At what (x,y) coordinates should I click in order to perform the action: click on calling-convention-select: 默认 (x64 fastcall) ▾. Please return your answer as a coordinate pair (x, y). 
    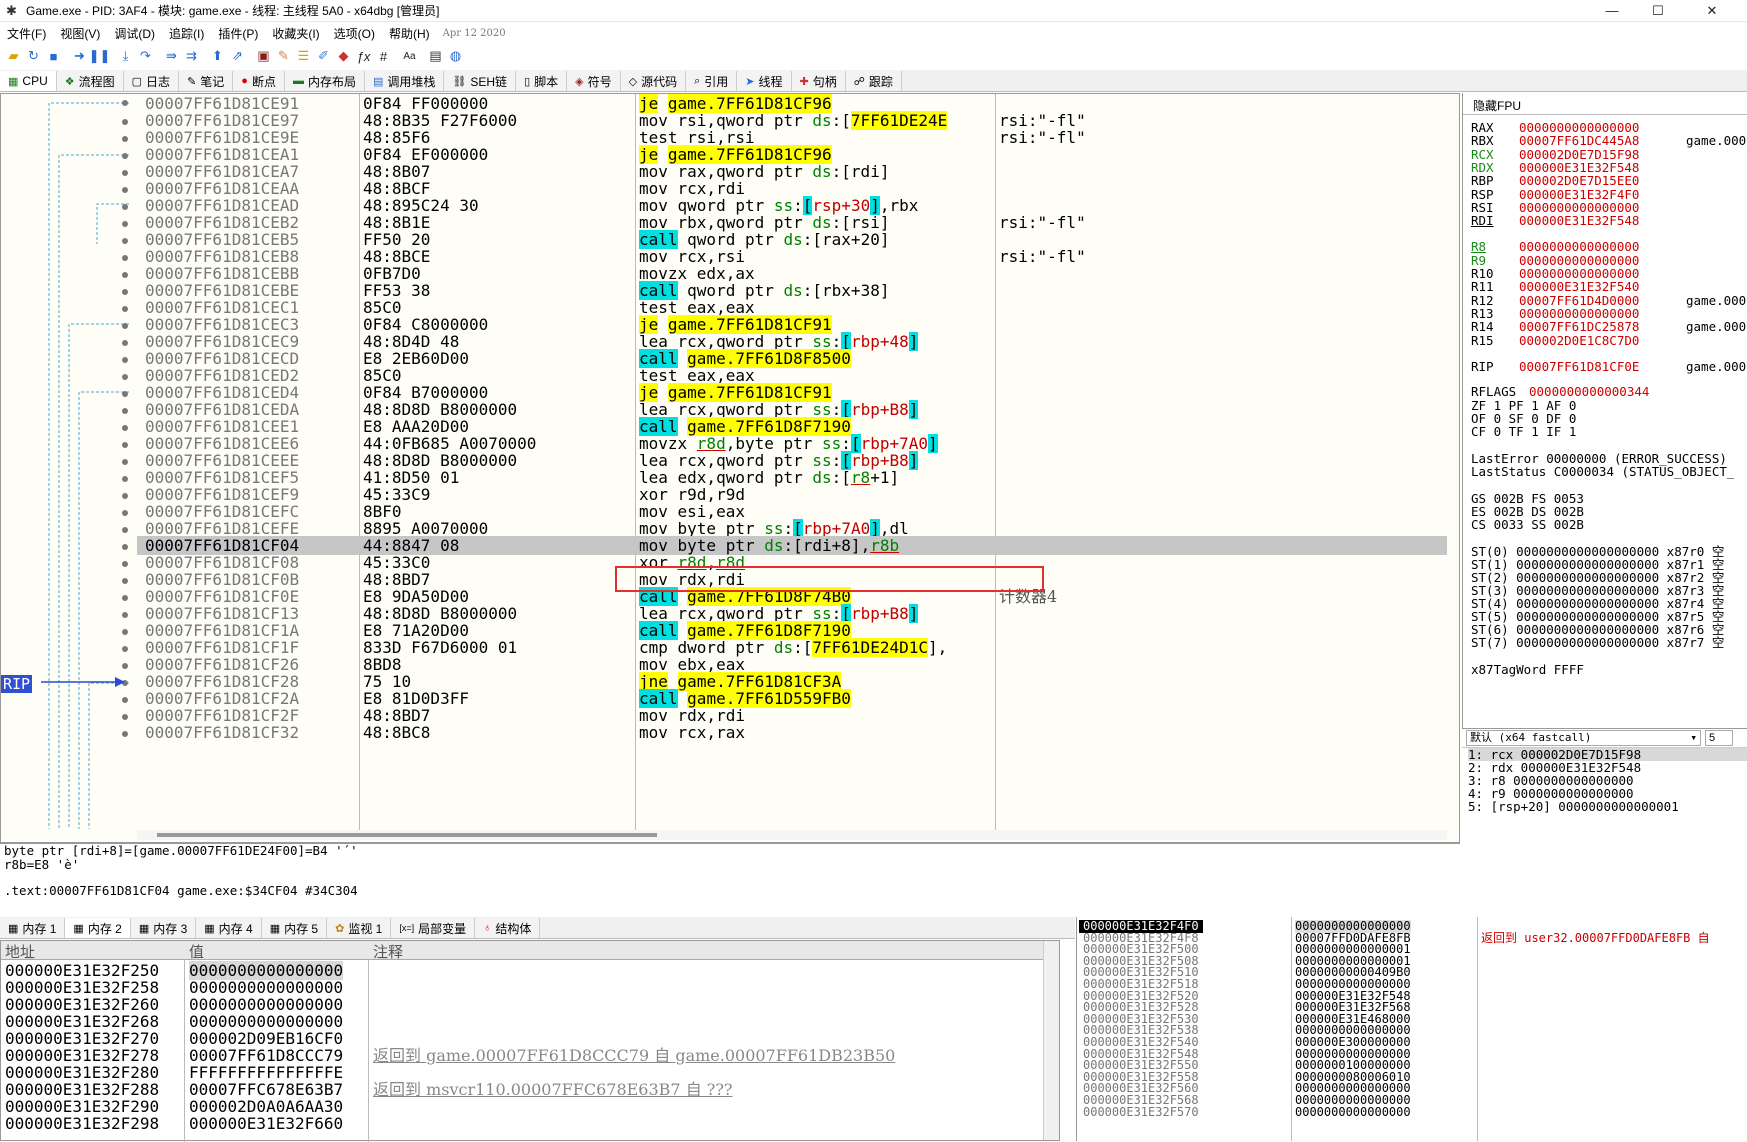
    Looking at the image, I should click on (1583, 738).